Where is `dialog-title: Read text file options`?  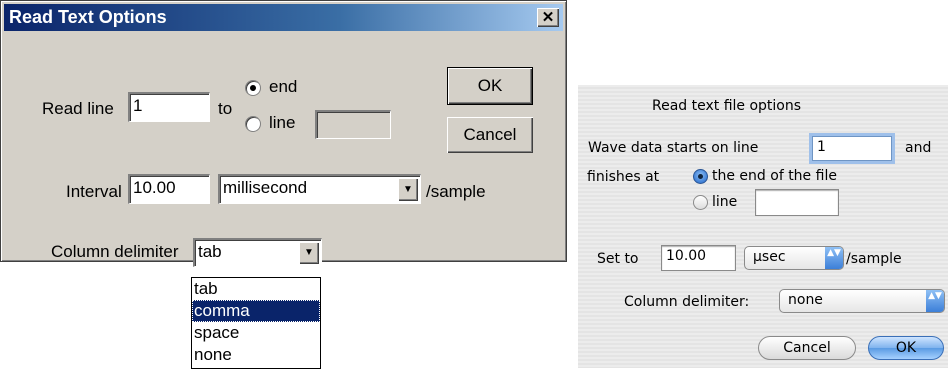
dialog-title: Read text file options is located at coordinates (727, 106).